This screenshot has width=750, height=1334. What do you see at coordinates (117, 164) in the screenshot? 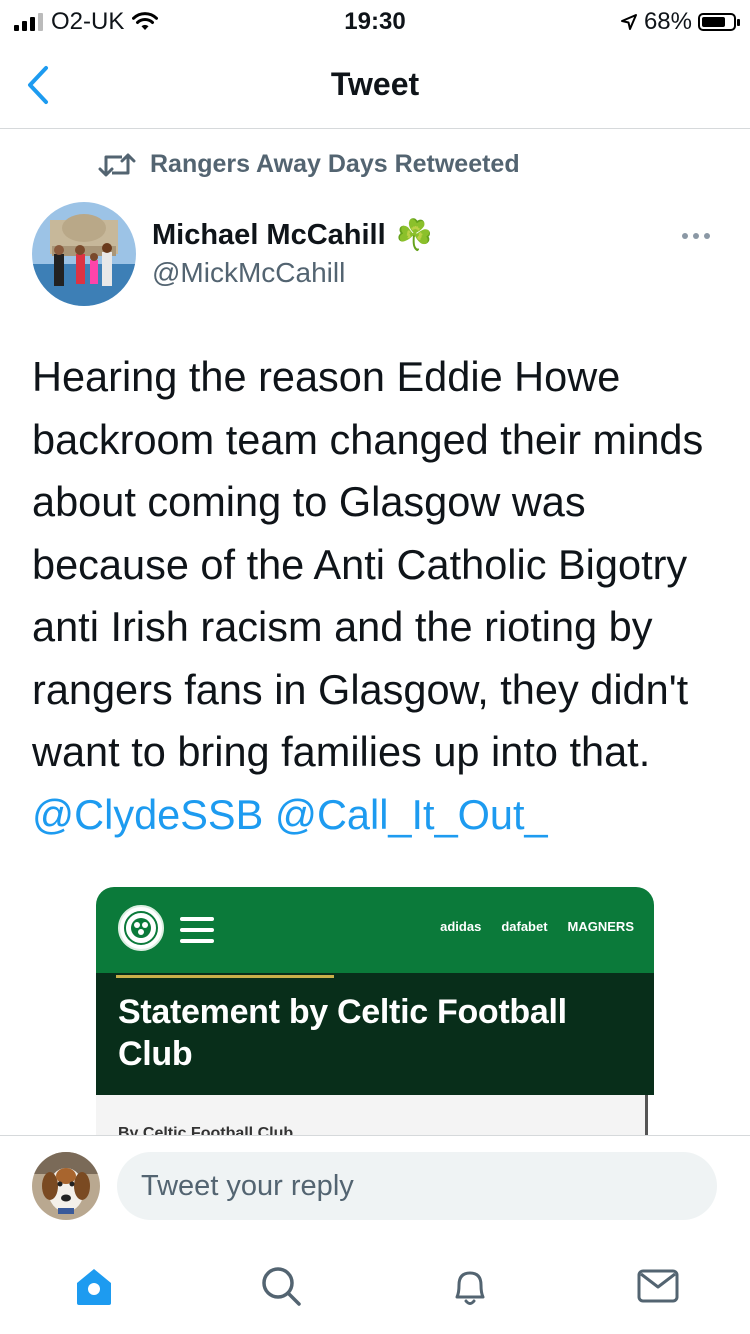
I see `retweet-icon` at bounding box center [117, 164].